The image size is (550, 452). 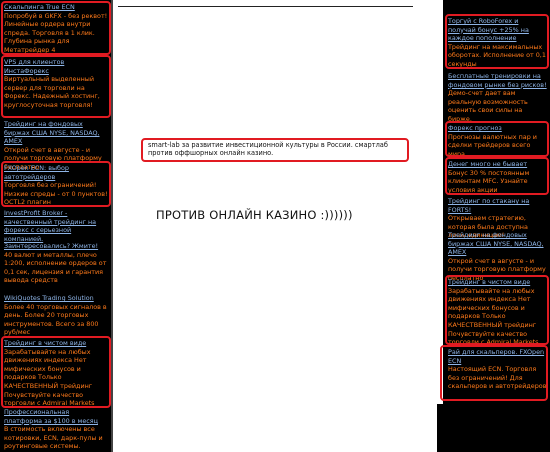 I want to click on ad-title: Заинтересовались? Жмите!, so click(x=56, y=246).